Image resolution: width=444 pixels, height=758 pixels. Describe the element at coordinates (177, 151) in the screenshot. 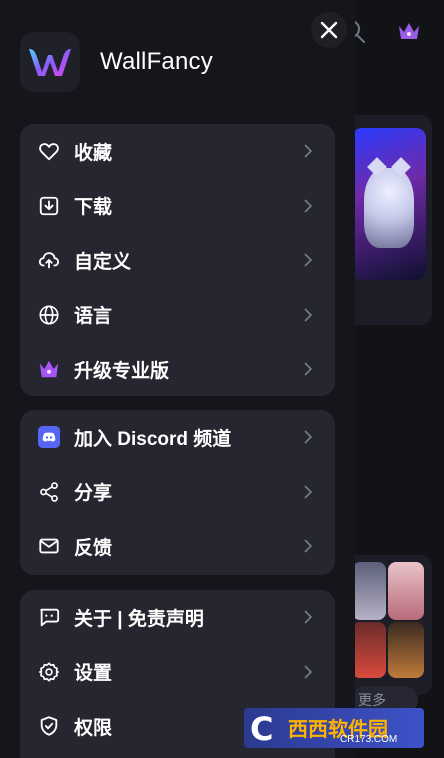

I see `menu-item-favorites: 收藏` at that location.